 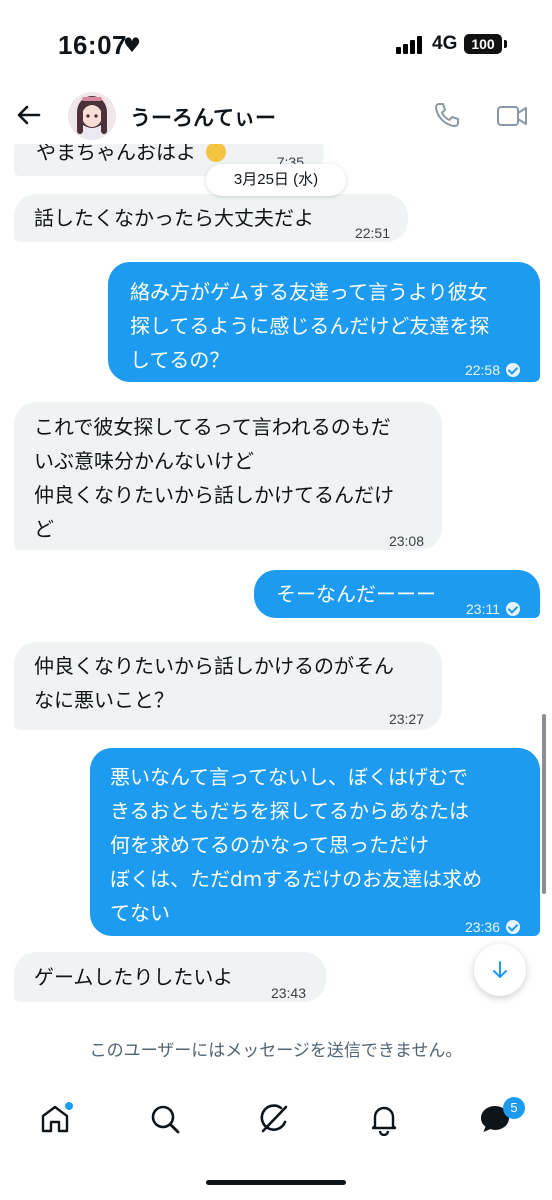 I want to click on message-bubble: 仲良くなりたいから話しかけるのがそん なに悪いこと？ 23:27, so click(x=228, y=686).